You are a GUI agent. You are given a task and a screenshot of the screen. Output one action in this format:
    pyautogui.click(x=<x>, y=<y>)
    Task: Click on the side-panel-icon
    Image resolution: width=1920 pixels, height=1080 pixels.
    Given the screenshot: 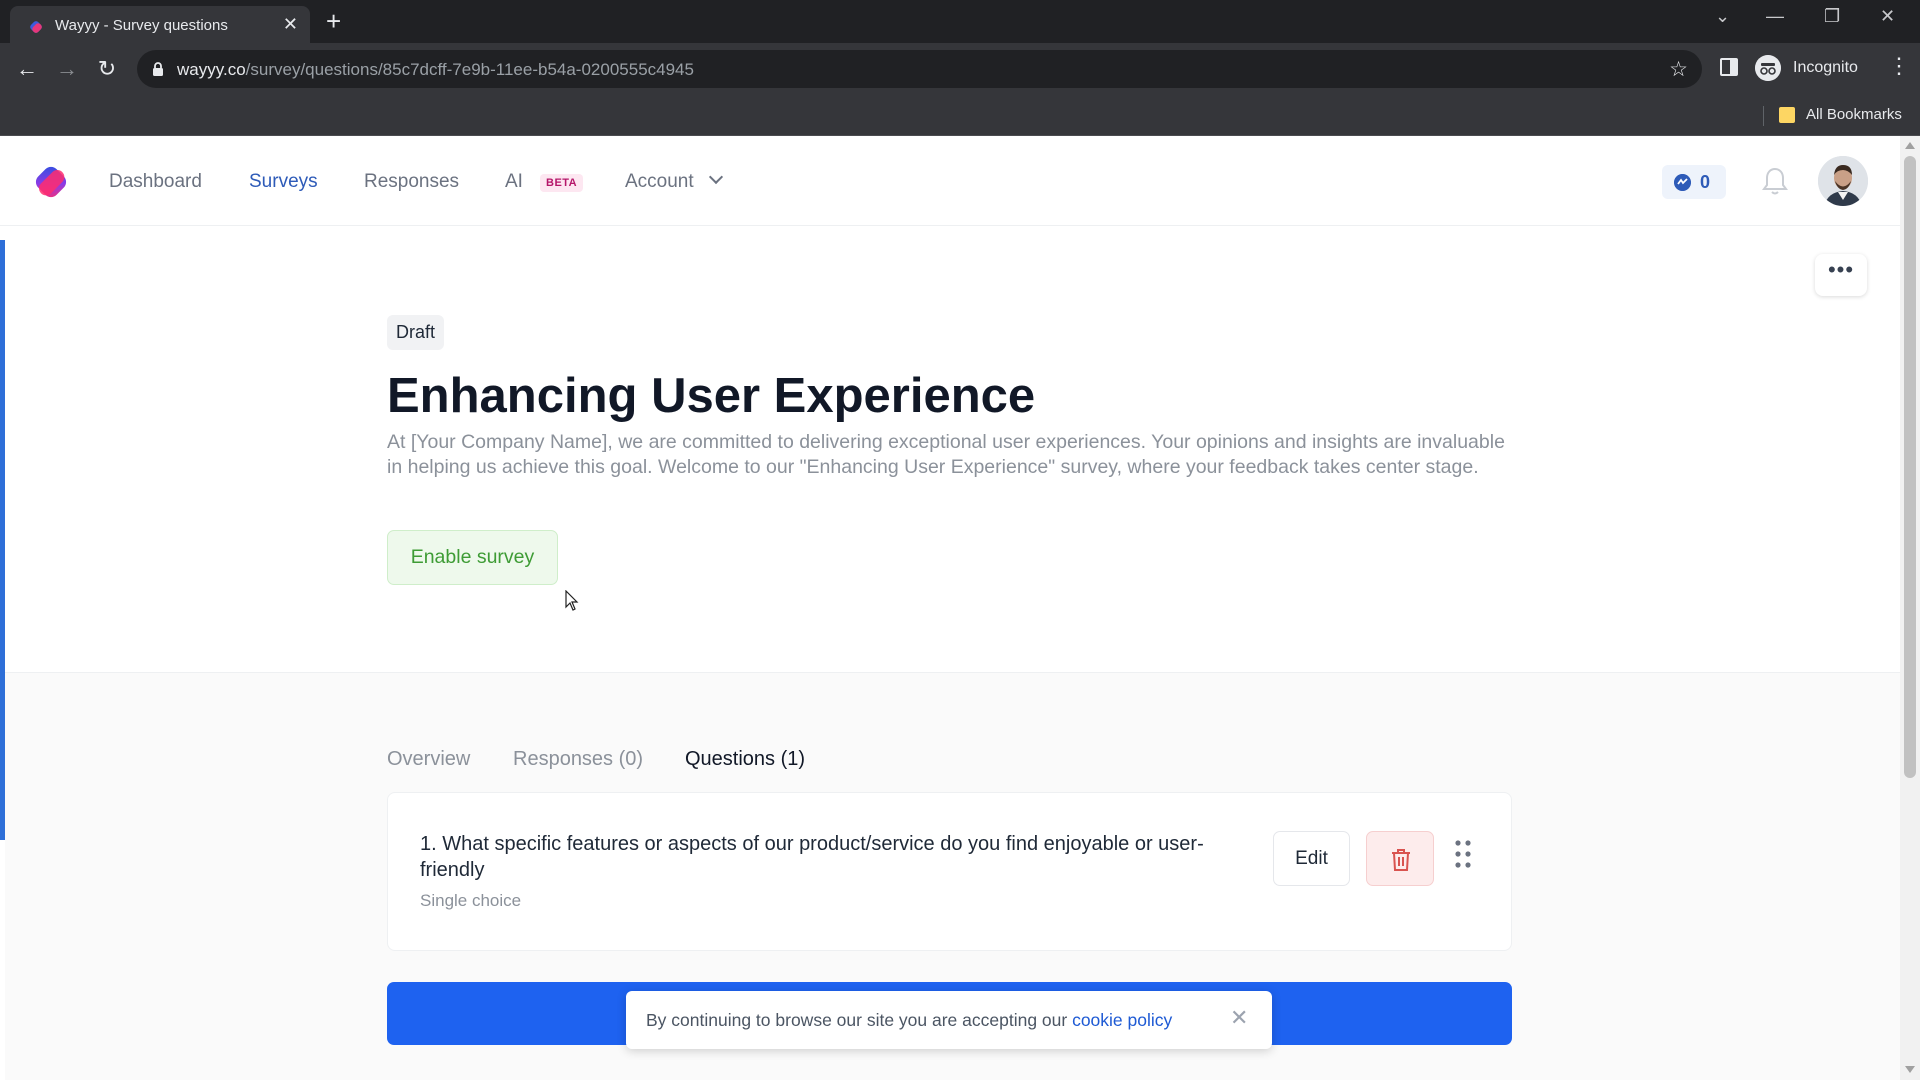 What is the action you would take?
    pyautogui.click(x=1729, y=67)
    